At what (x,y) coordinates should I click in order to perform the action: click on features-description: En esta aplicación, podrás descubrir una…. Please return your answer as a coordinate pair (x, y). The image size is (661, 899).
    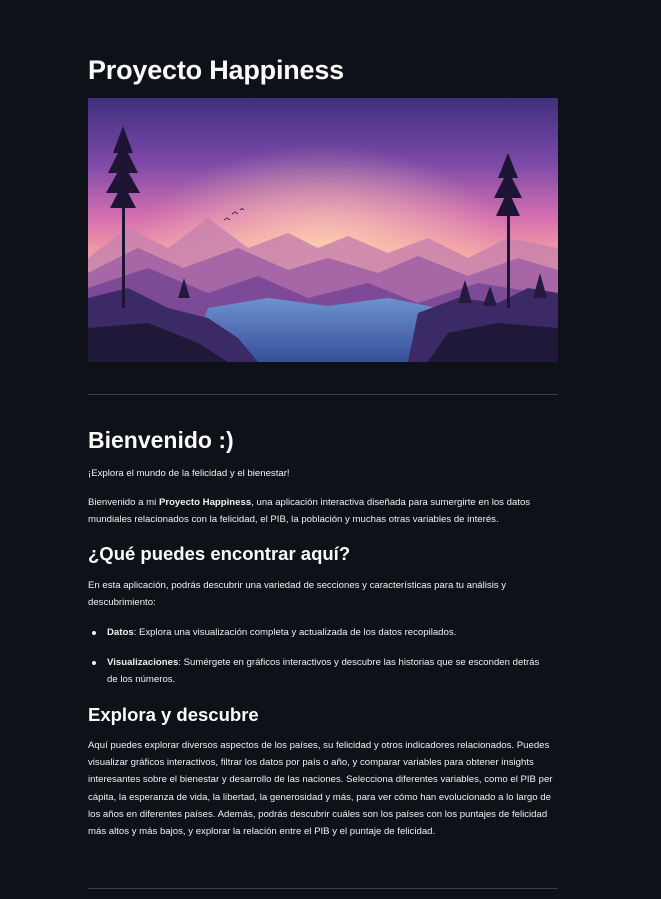
    Looking at the image, I should click on (297, 594).